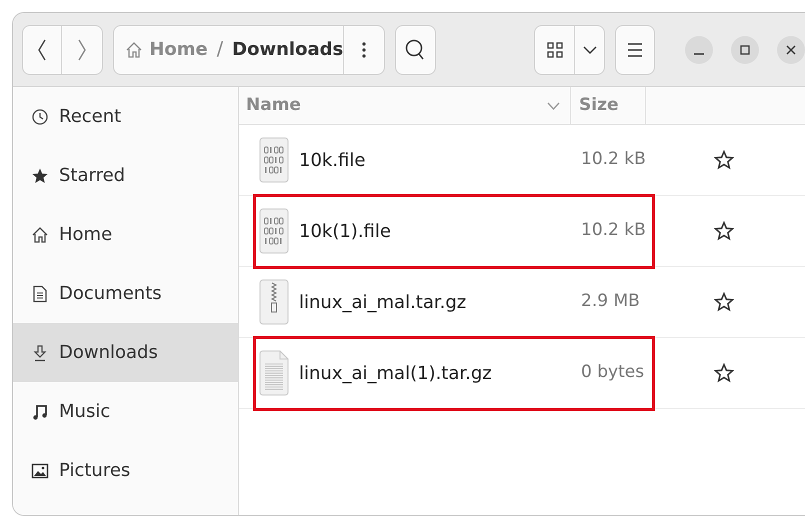 This screenshot has width=805, height=516. Describe the element at coordinates (40, 293) in the screenshot. I see `document-icon` at that location.